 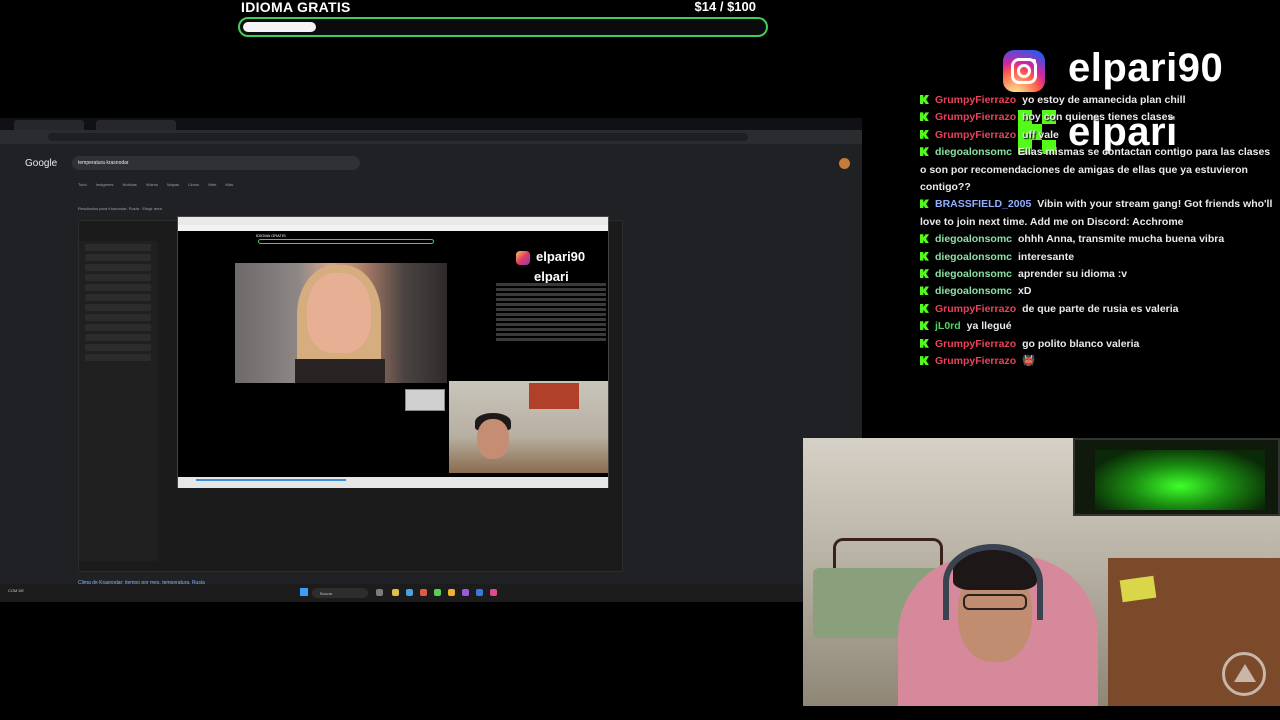 What do you see at coordinates (425, 400) in the screenshot?
I see `nested-thumbnail` at bounding box center [425, 400].